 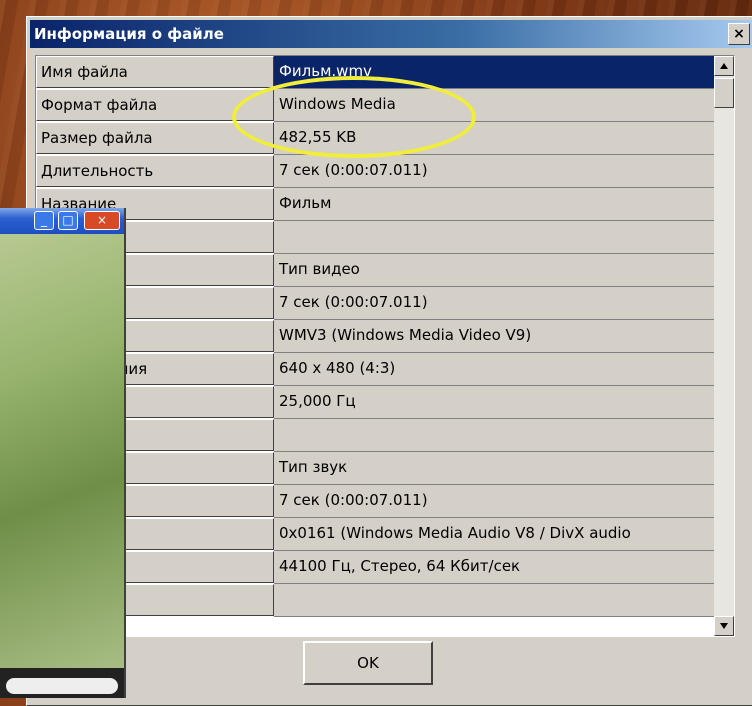 I want to click on grid-row: Тип звук, so click(x=376, y=468).